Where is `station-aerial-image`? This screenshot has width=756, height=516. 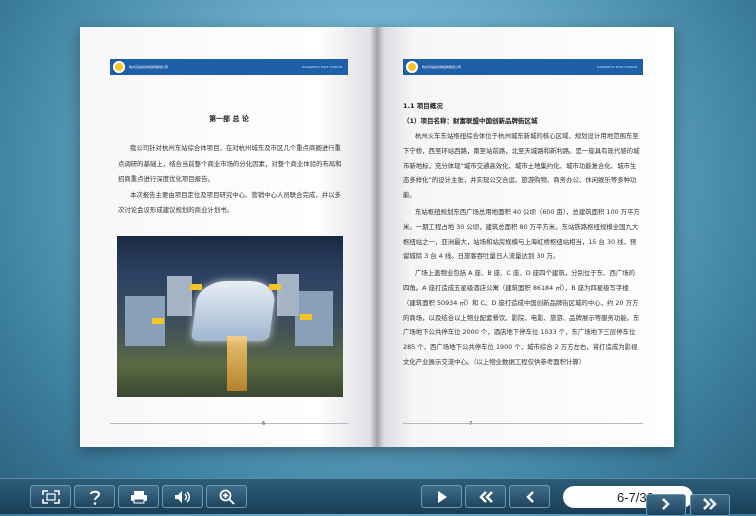 station-aerial-image is located at coordinates (230, 316).